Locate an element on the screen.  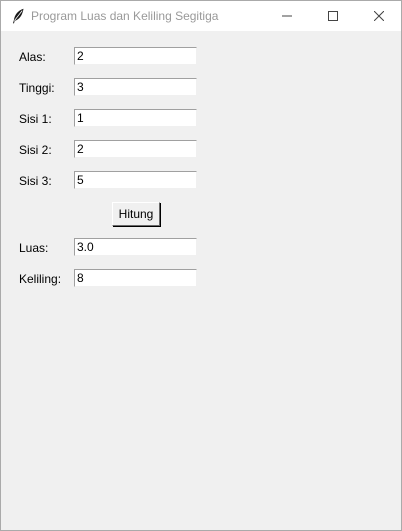
hitung-button: Hitung is located at coordinates (136, 214).